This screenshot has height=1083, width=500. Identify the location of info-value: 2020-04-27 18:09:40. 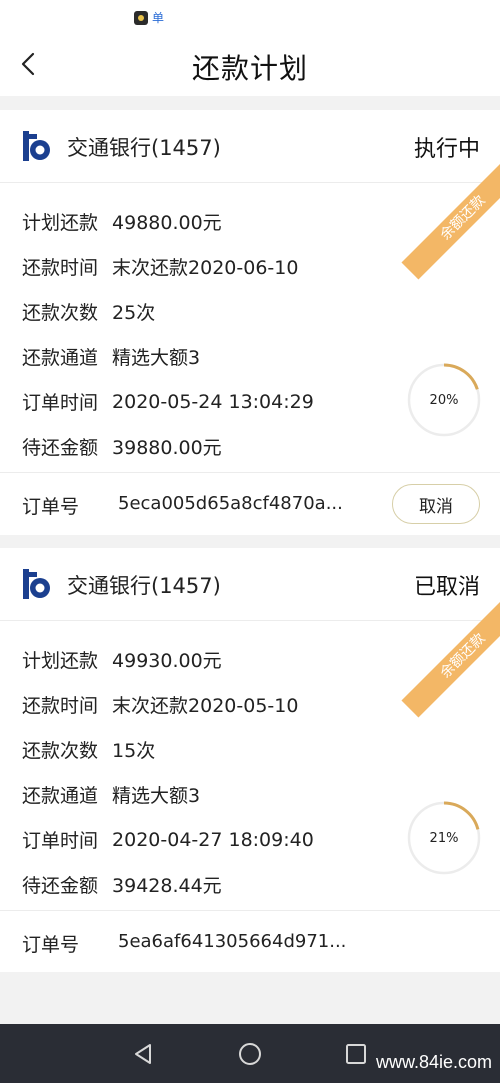
(213, 839).